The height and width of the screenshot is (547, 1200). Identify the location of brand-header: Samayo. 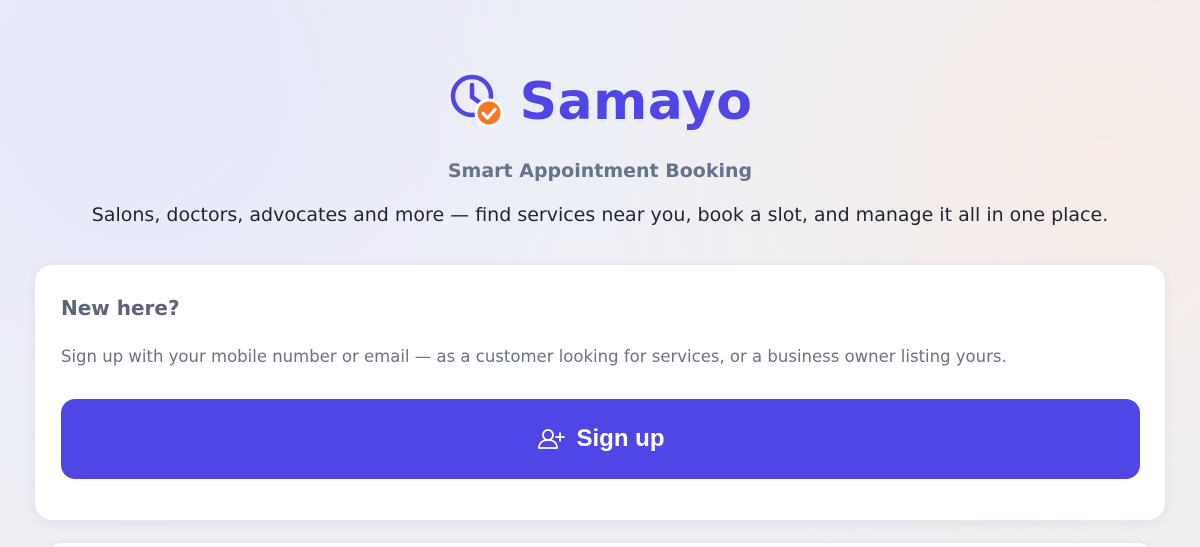
(600, 101).